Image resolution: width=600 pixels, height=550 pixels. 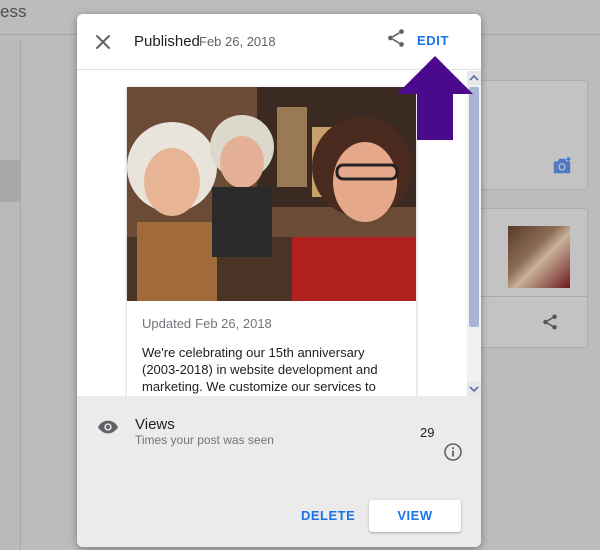 I want to click on background-post-thumbnail, so click(x=539, y=257).